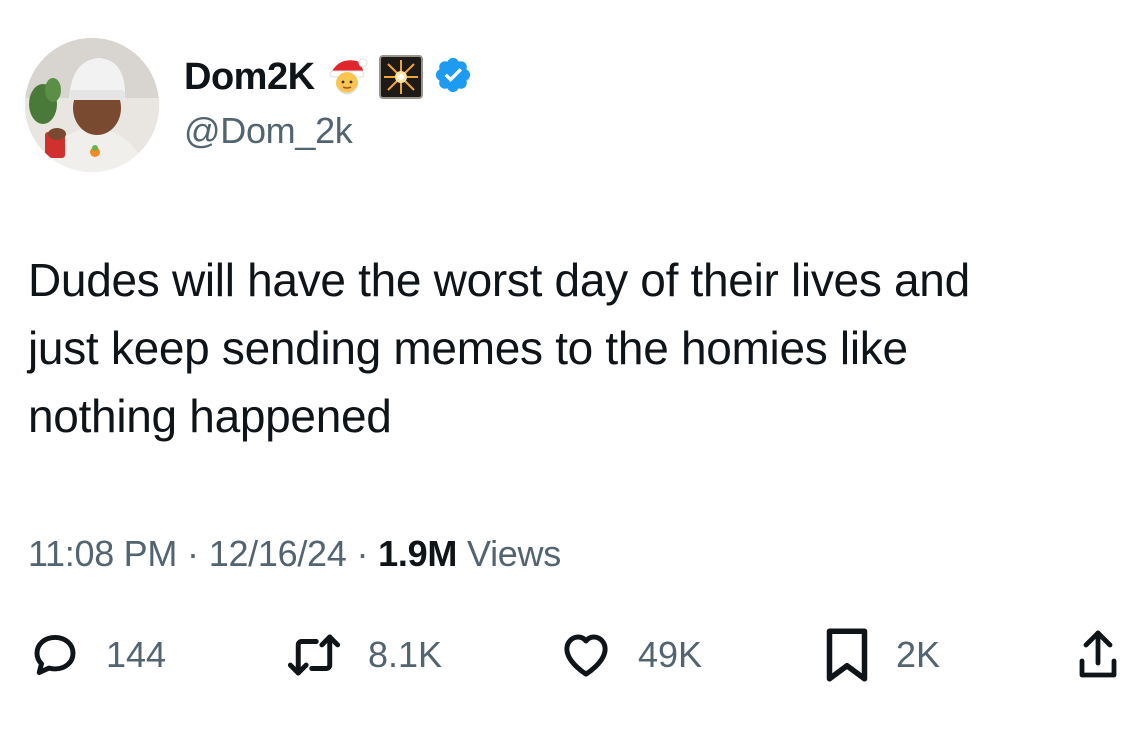  Describe the element at coordinates (249, 77) in the screenshot. I see `author-display-name: Dom2K` at that location.